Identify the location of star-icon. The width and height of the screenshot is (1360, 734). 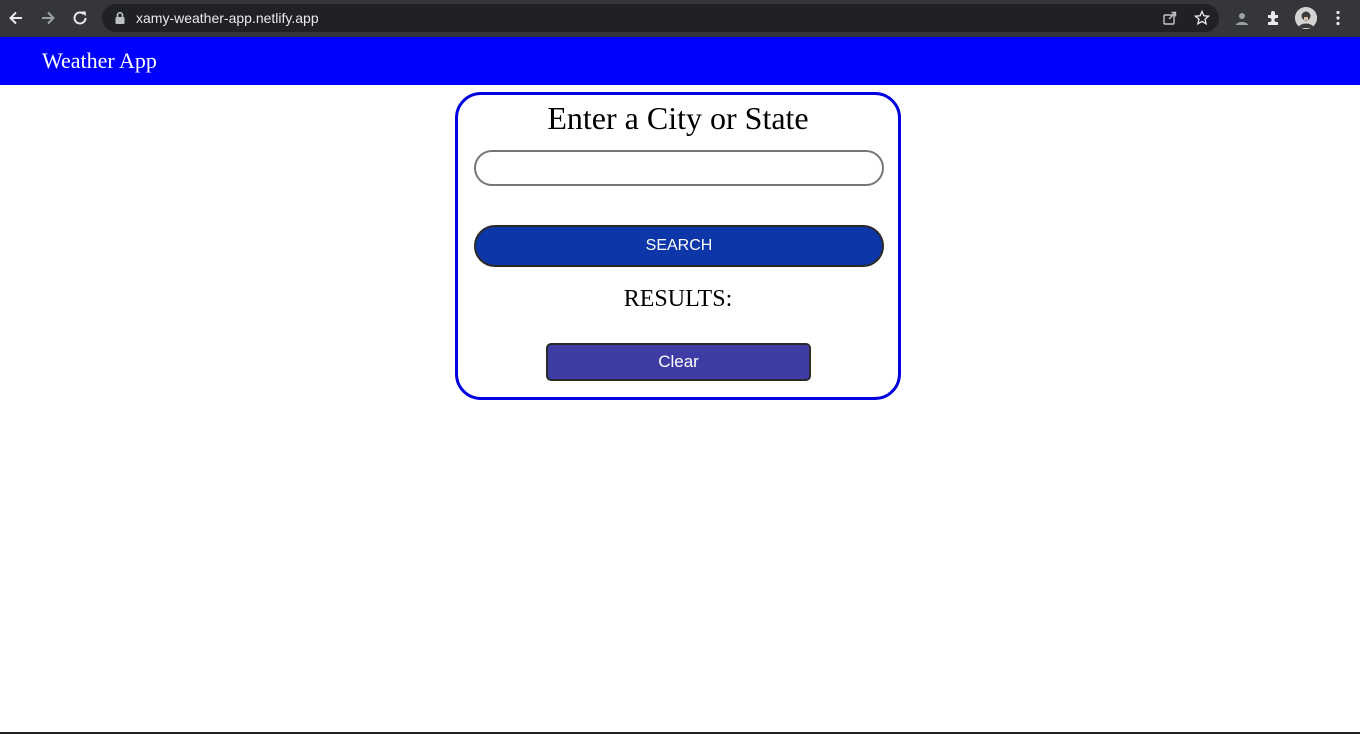
(1202, 18).